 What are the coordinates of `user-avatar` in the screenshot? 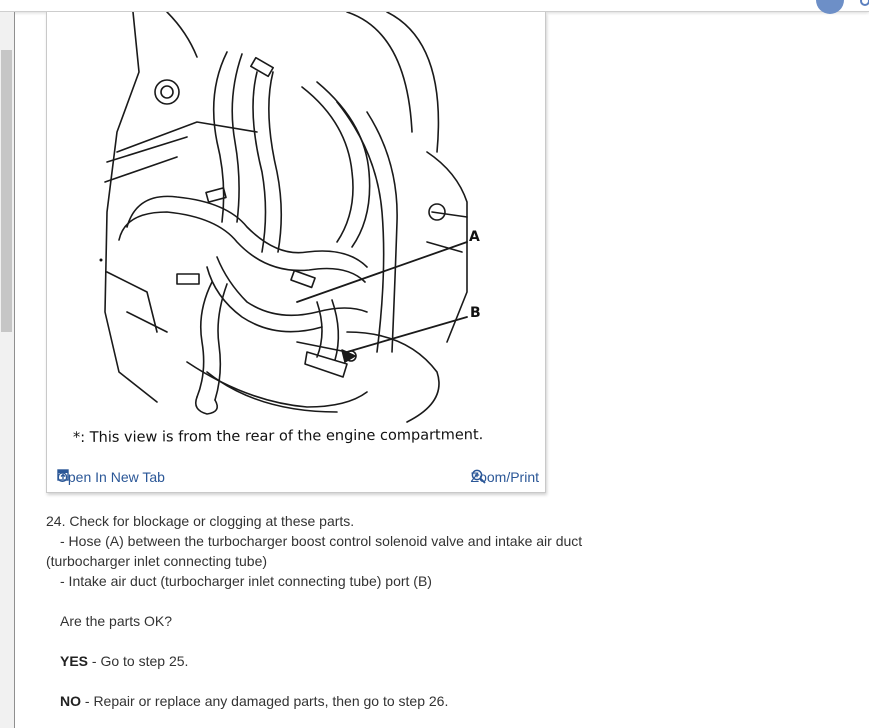 It's located at (830, 7).